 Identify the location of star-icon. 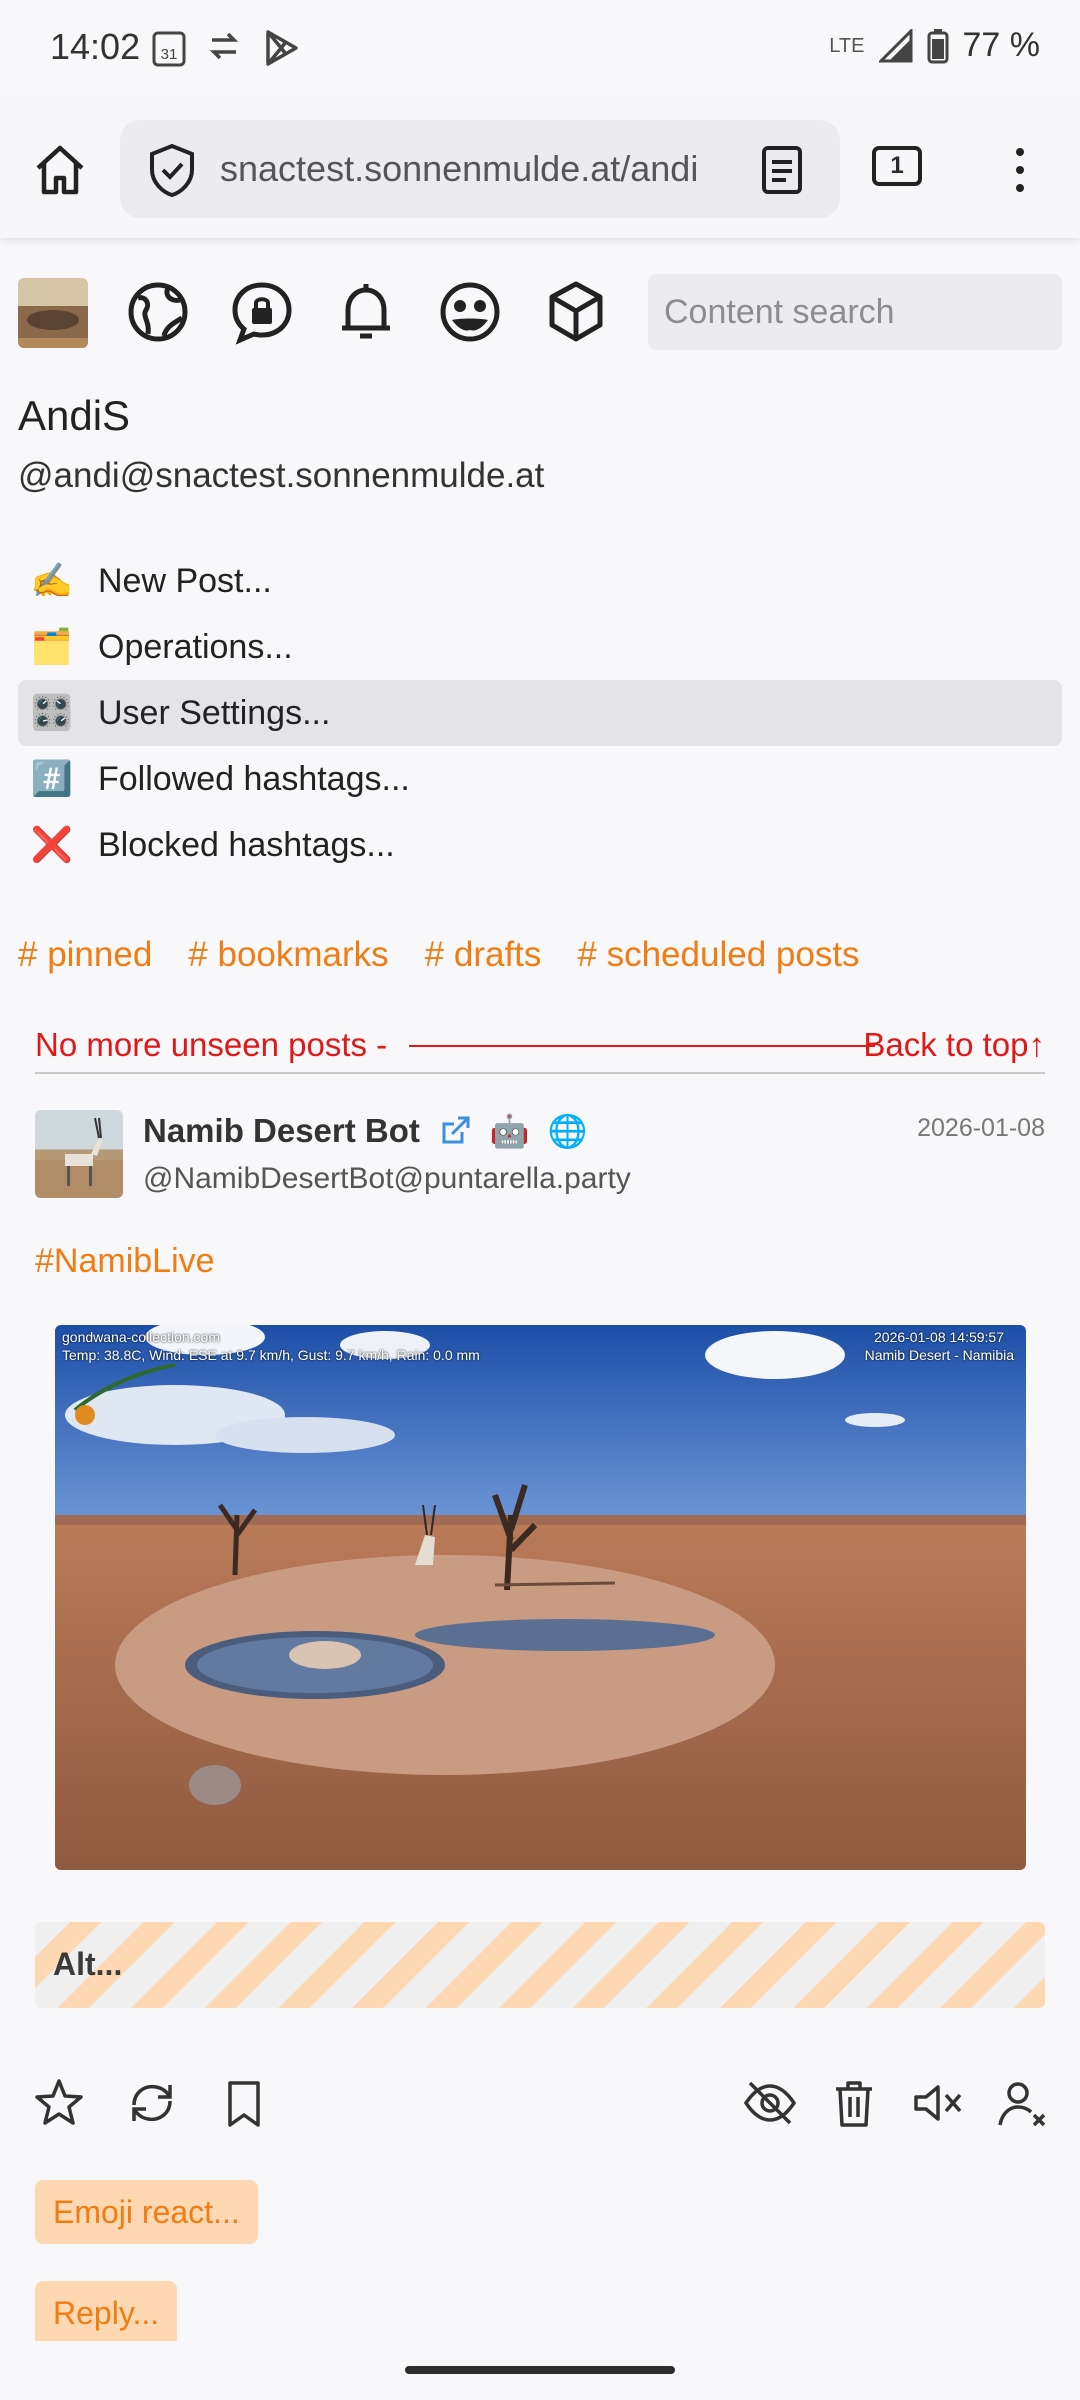
(59, 2103).